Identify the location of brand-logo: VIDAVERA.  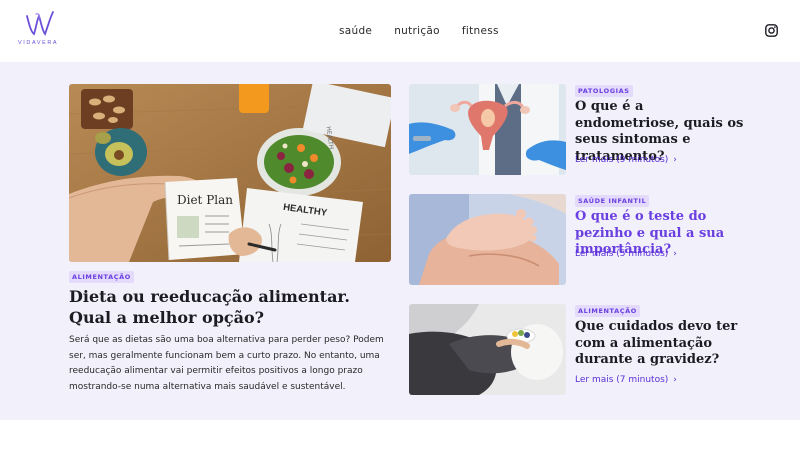
(40, 29).